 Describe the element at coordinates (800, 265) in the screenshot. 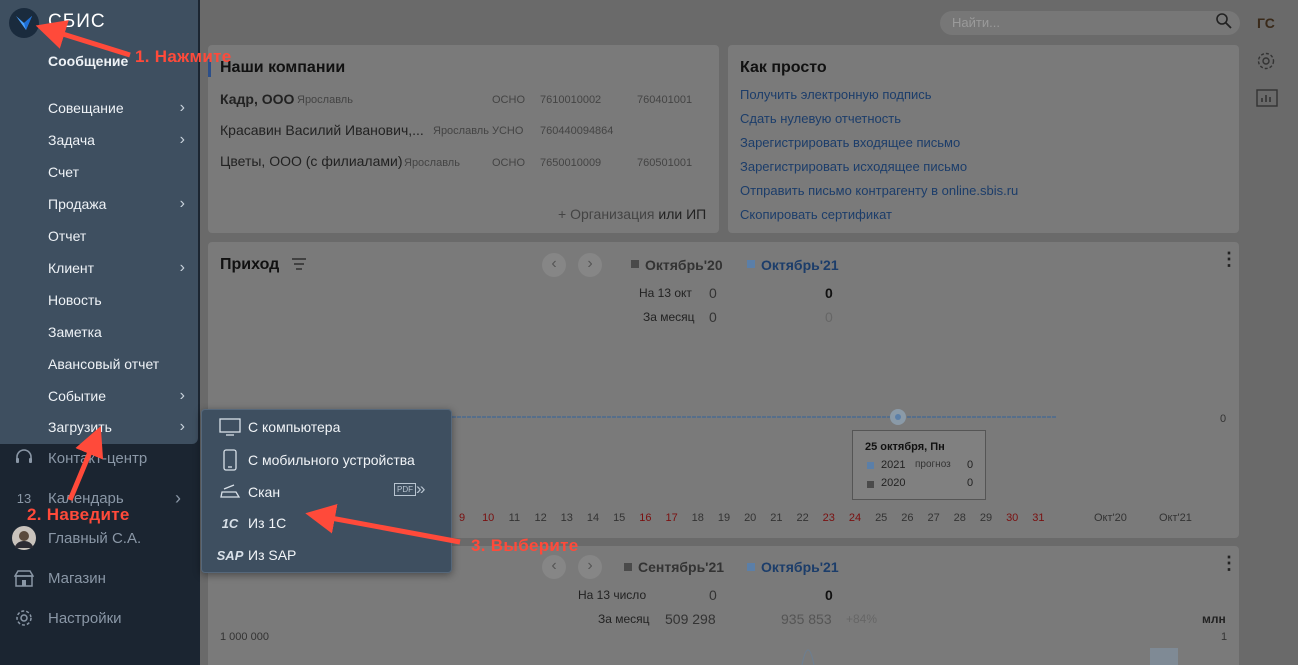

I see `legend-cur: Октябрь'21` at that location.